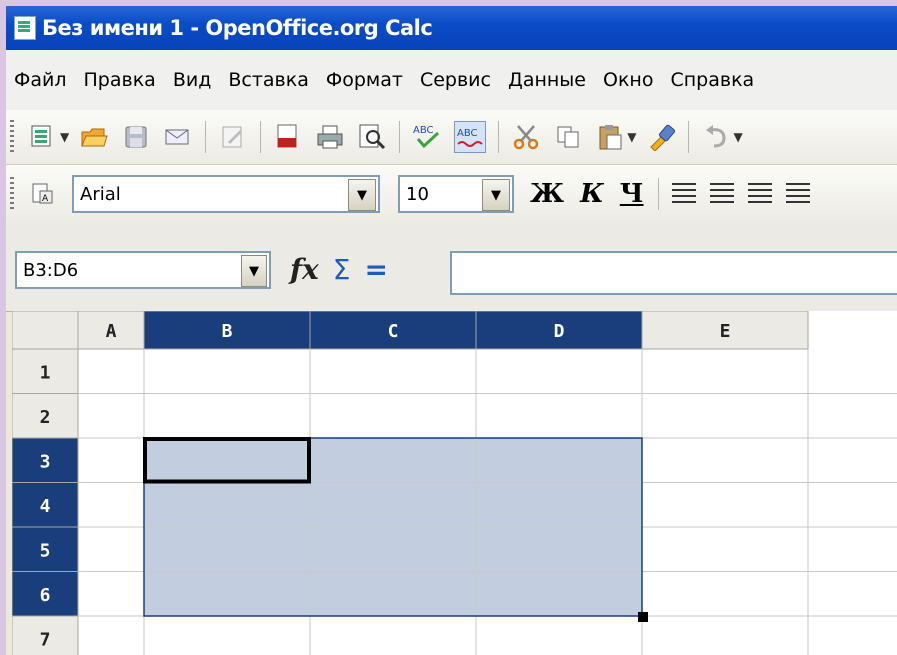 The height and width of the screenshot is (655, 897). What do you see at coordinates (45, 330) in the screenshot?
I see `select-all-corner` at bounding box center [45, 330].